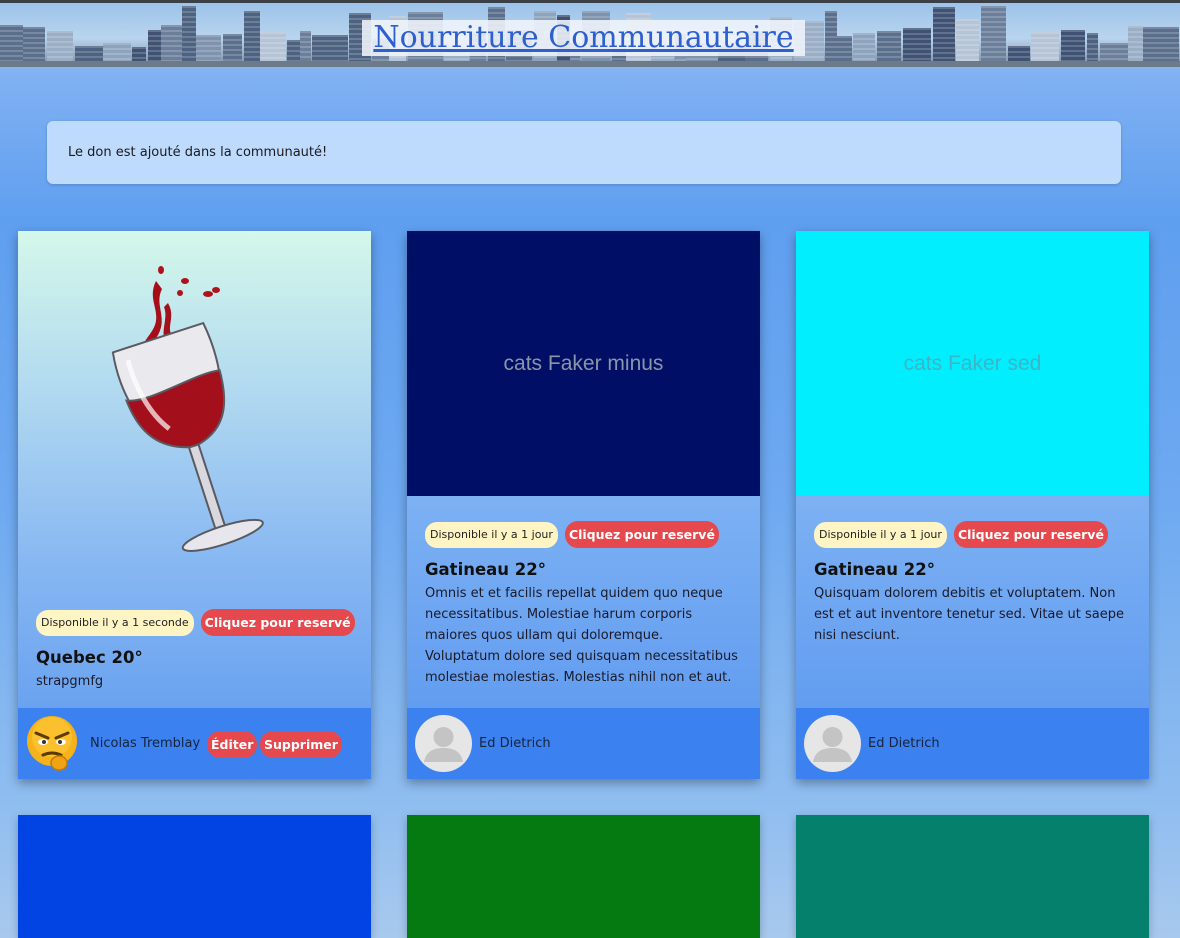  I want to click on card-image: cats Faker sed, so click(972, 363).